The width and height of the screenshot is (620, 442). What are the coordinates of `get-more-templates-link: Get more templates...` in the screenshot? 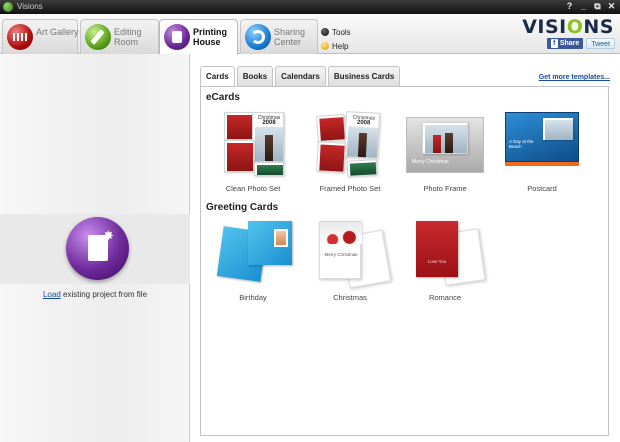 It's located at (574, 77).